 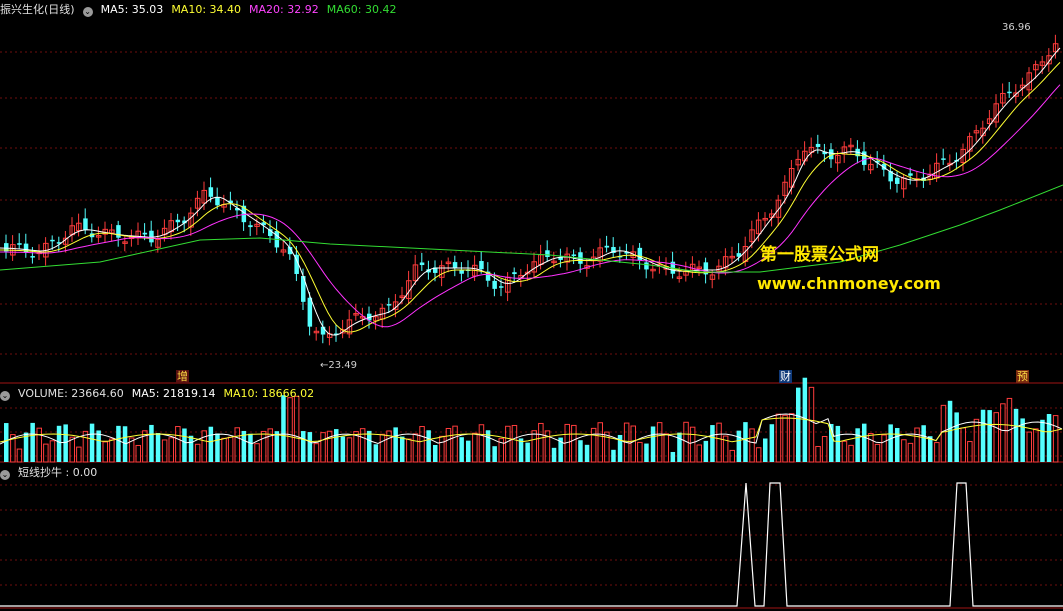 I want to click on ma5-value: MA5: 35.03, so click(x=132, y=9).